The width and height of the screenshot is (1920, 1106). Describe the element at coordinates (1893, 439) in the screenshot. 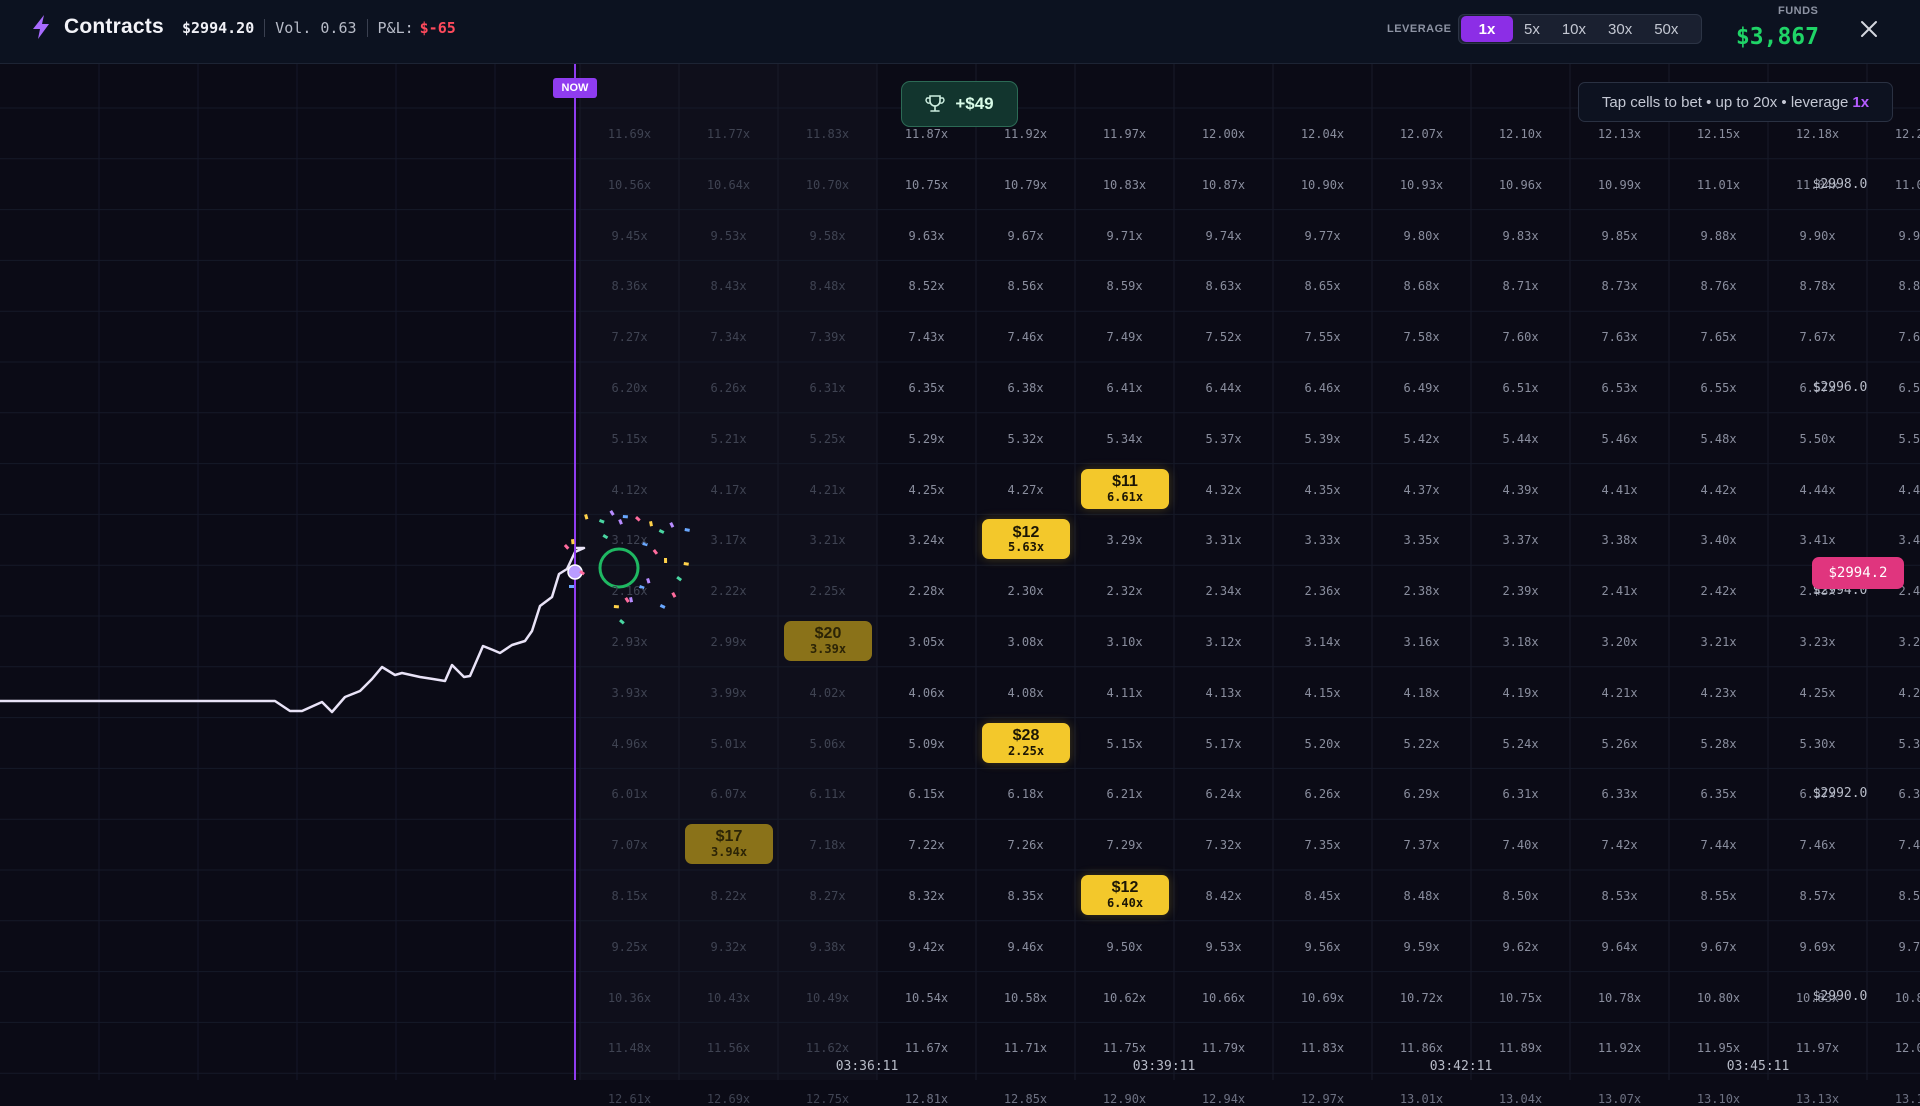

I see `multiplier-cell: 5.51x` at that location.